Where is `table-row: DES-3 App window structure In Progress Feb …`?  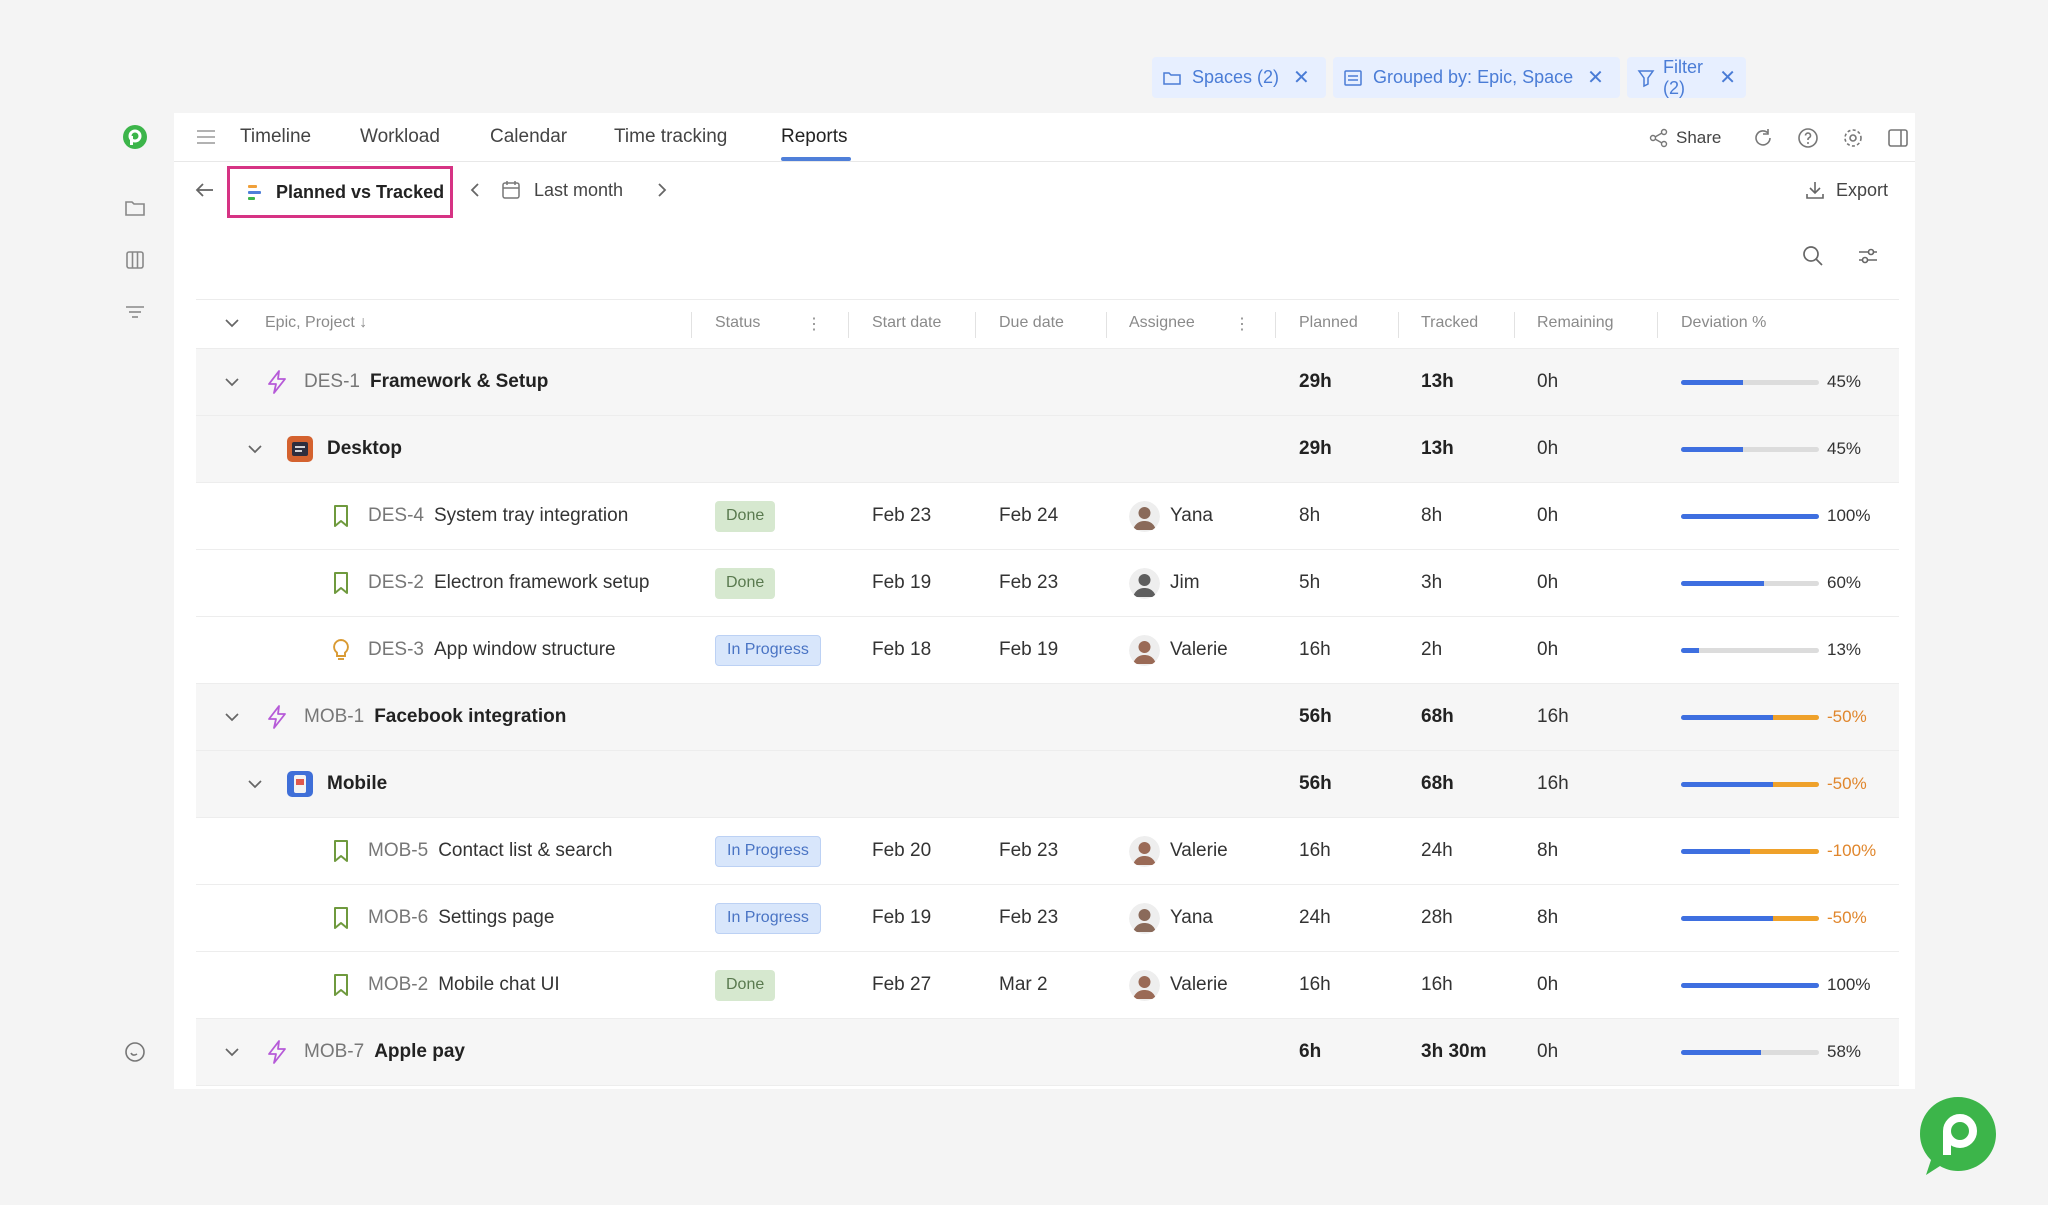 table-row: DES-3 App window structure In Progress Feb … is located at coordinates (1047, 650).